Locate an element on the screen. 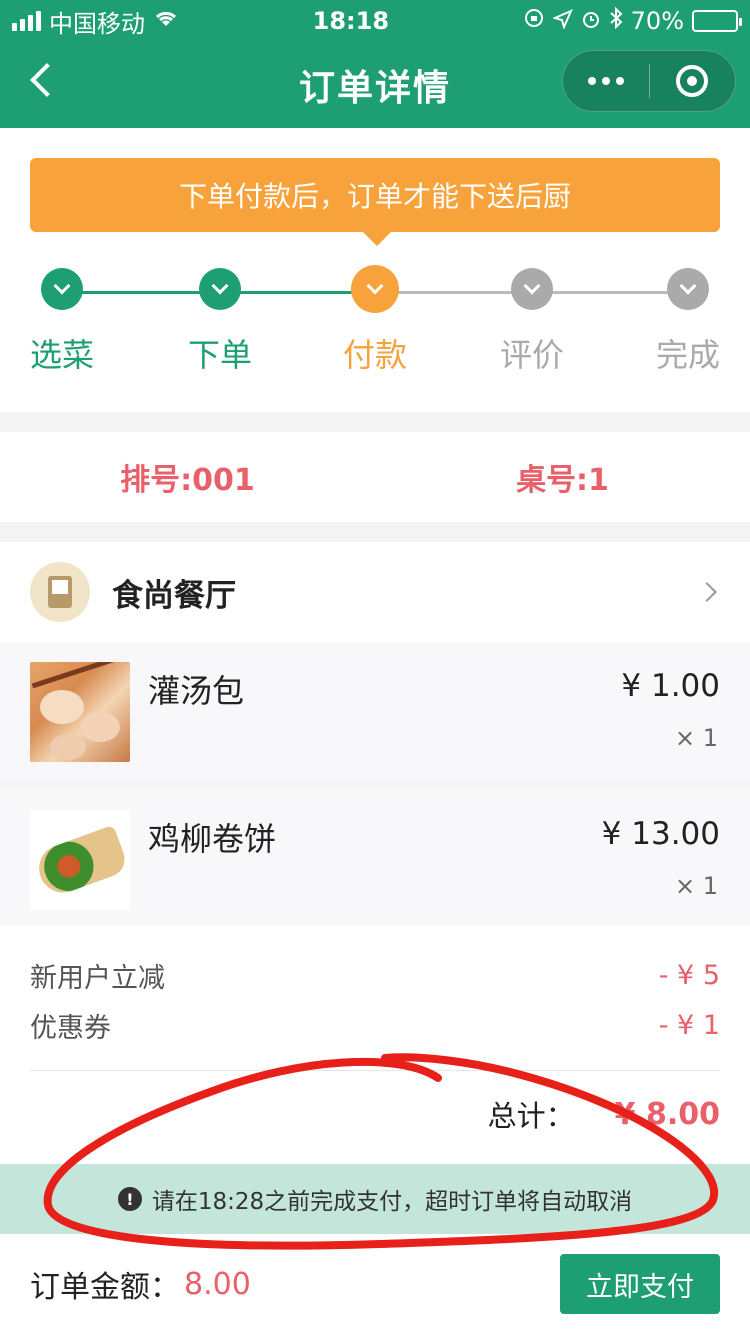  wifi-icon is located at coordinates (166, 21).